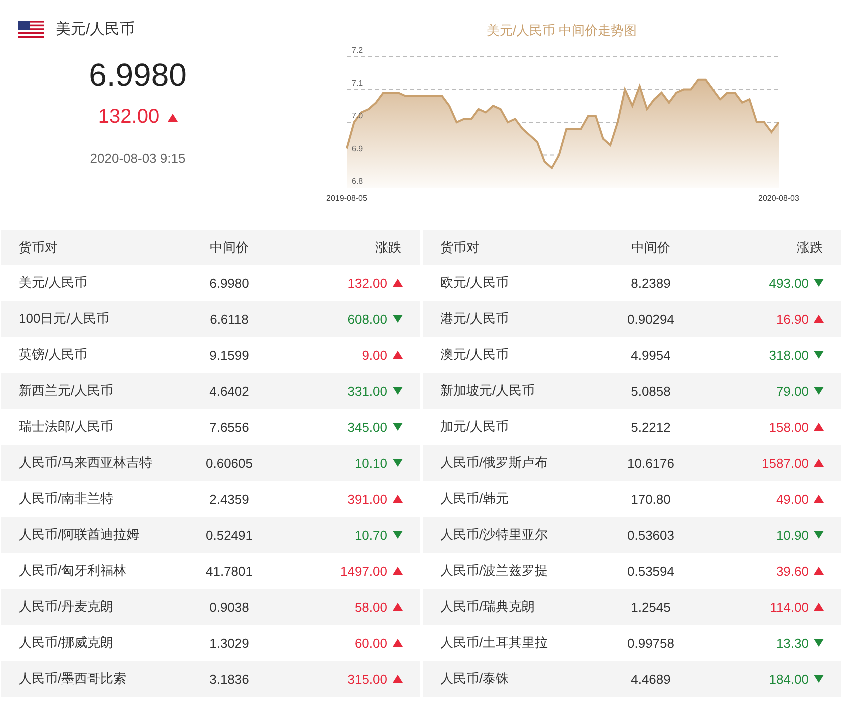  I want to click on table-cell: 170.80, so click(651, 499).